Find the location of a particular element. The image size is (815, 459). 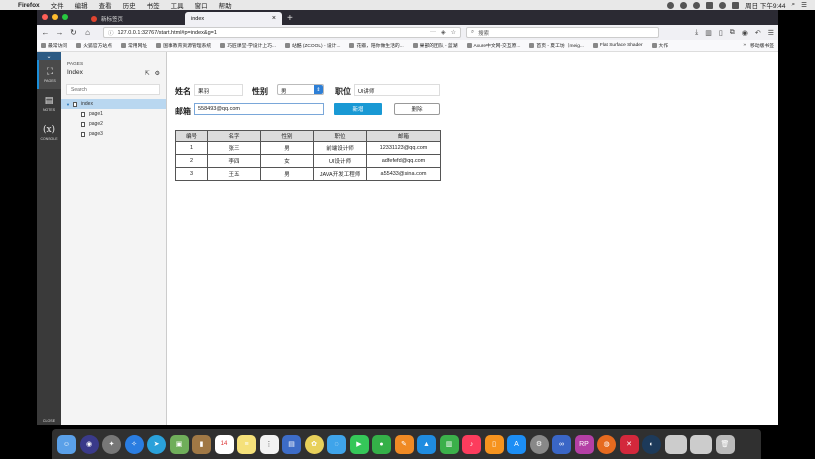

siri-icon: ◉ is located at coordinates (89, 444).